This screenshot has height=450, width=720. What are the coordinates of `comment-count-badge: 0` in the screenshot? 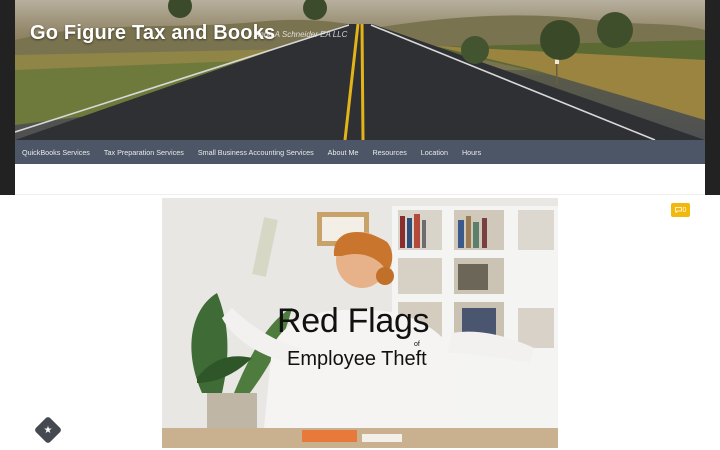 It's located at (680, 210).